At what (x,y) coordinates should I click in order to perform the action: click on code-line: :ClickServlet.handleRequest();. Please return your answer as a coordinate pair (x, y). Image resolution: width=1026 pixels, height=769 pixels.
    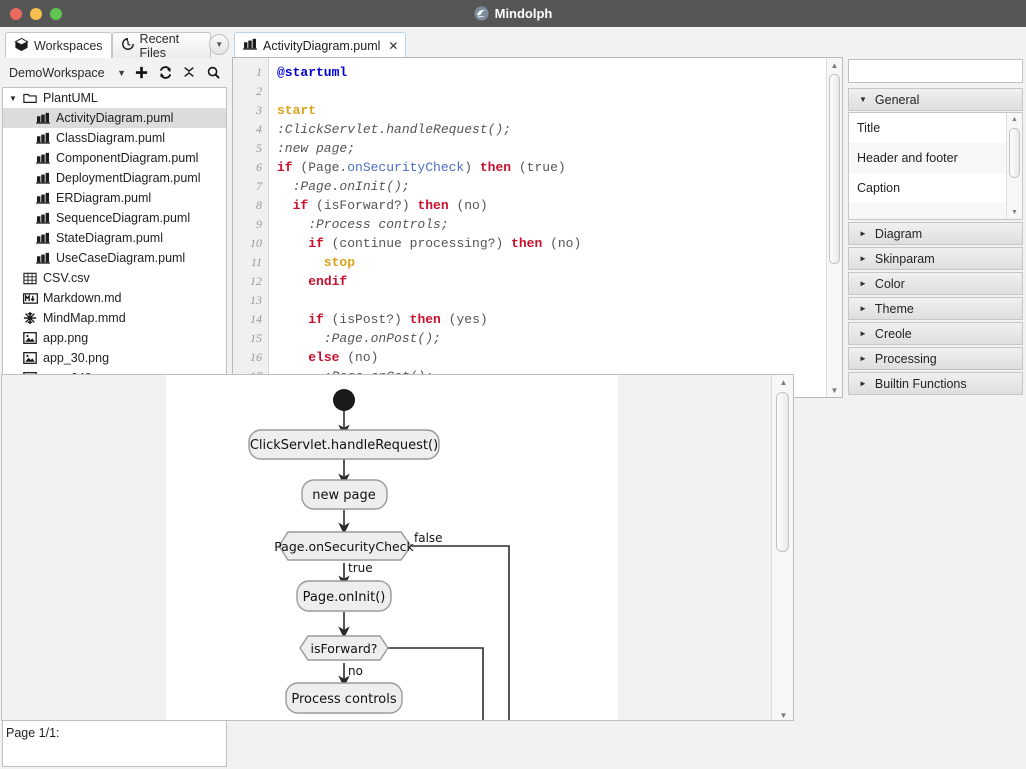
    Looking at the image, I should click on (551, 129).